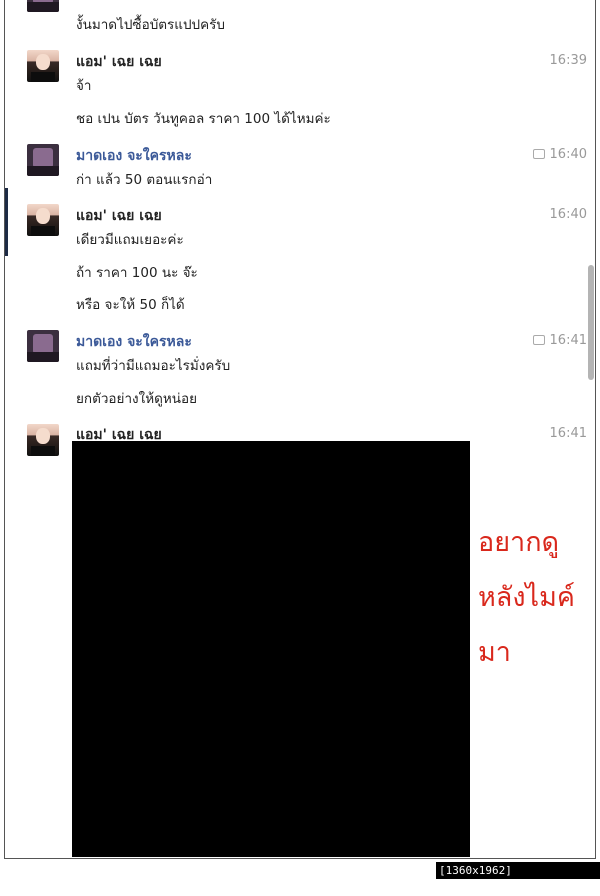 This screenshot has height=896, width=600. What do you see at coordinates (591, 322) in the screenshot?
I see `scrollbar-thumb` at bounding box center [591, 322].